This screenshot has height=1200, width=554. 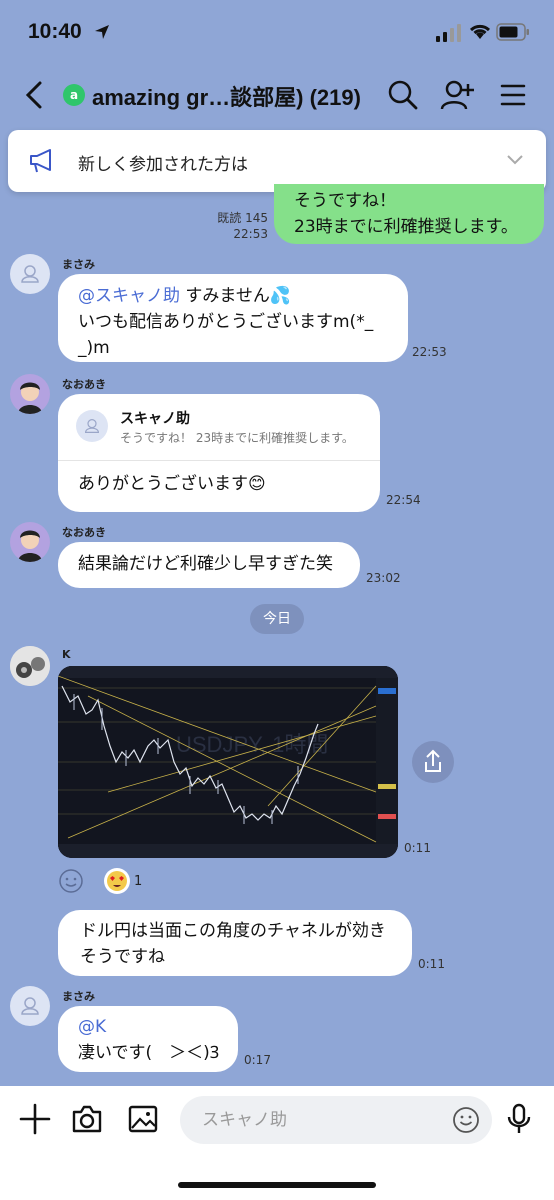 I want to click on heart-eyes-emoji-icon, so click(x=117, y=881).